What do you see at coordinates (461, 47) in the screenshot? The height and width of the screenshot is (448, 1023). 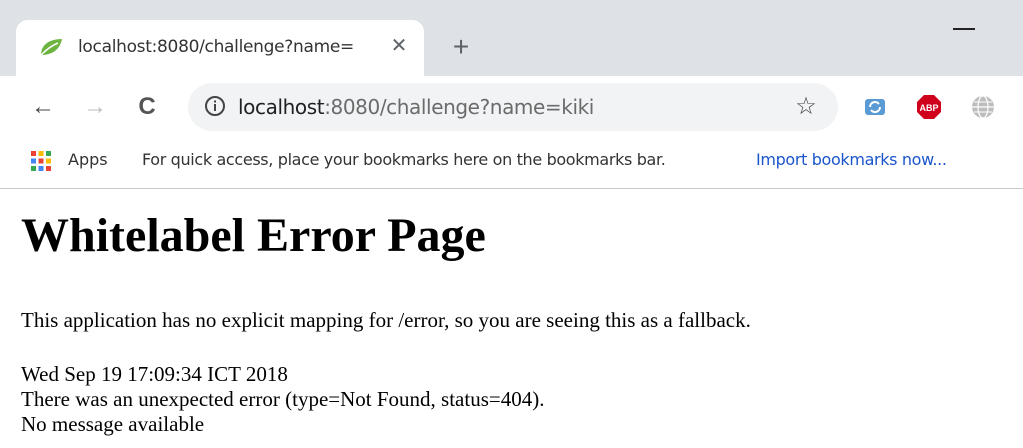 I see `new-tab-button: +` at bounding box center [461, 47].